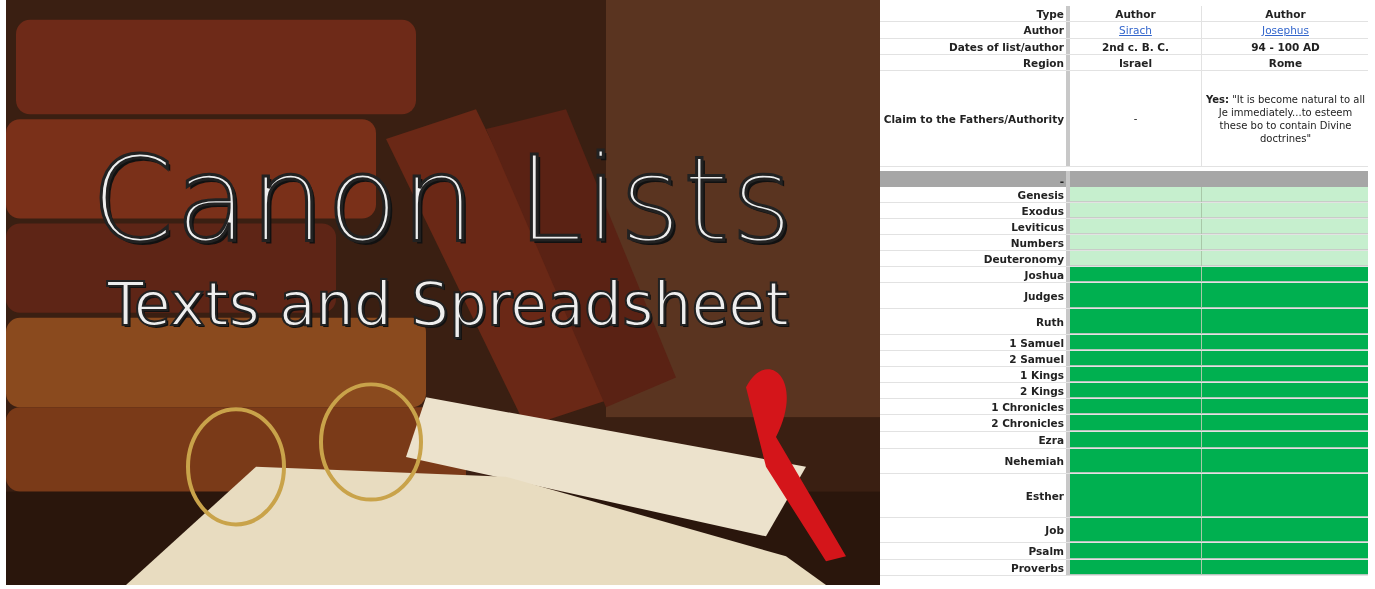 The width and height of the screenshot is (1375, 589). What do you see at coordinates (1050, 13) in the screenshot?
I see `row-label: Type` at bounding box center [1050, 13].